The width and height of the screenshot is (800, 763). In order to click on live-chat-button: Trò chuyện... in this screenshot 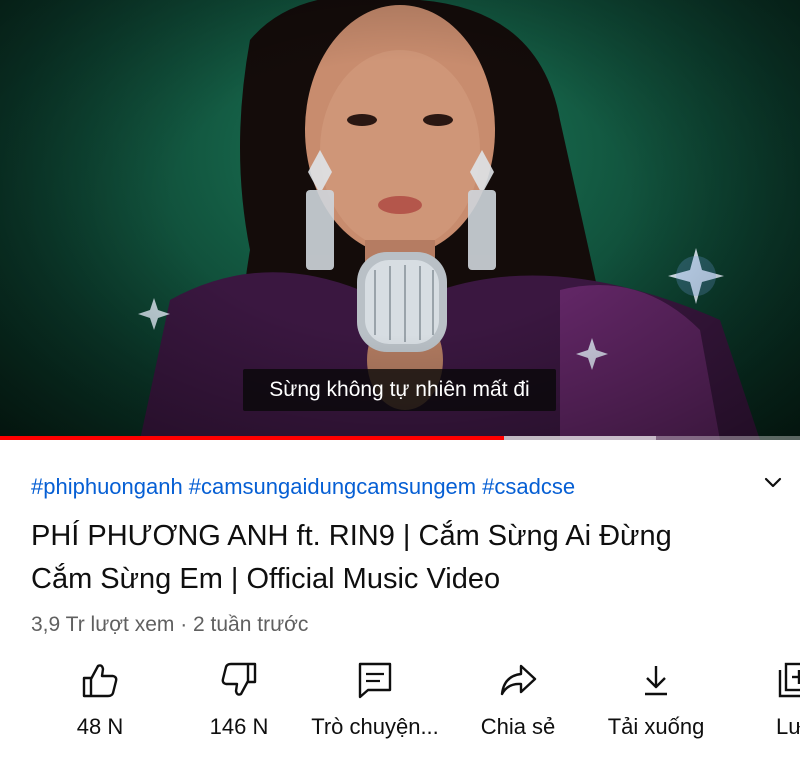, I will do `click(375, 700)`.